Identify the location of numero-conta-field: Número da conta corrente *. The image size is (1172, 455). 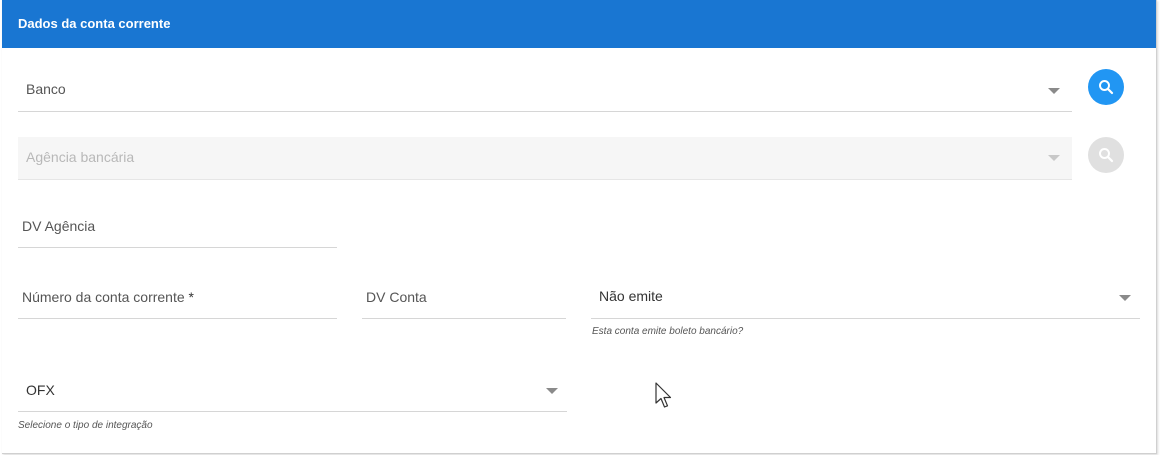
(177, 297).